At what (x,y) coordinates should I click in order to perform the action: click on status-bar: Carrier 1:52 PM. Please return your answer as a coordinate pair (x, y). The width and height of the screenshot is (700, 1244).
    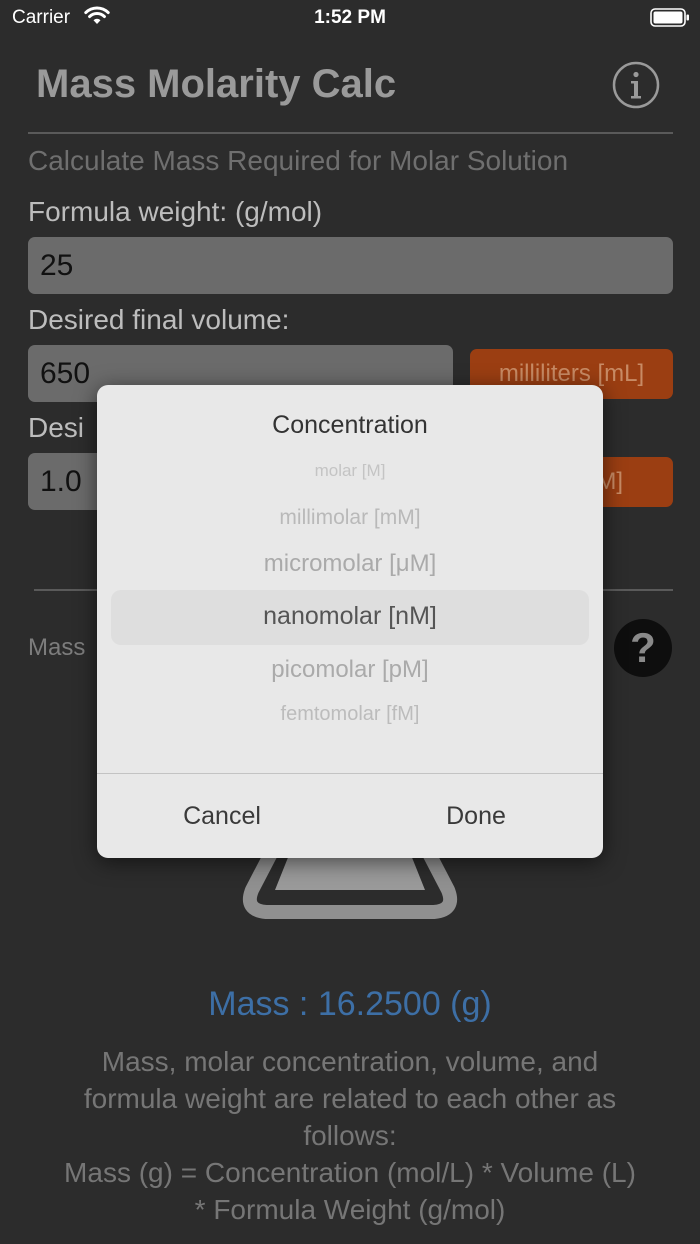
    Looking at the image, I should click on (350, 18).